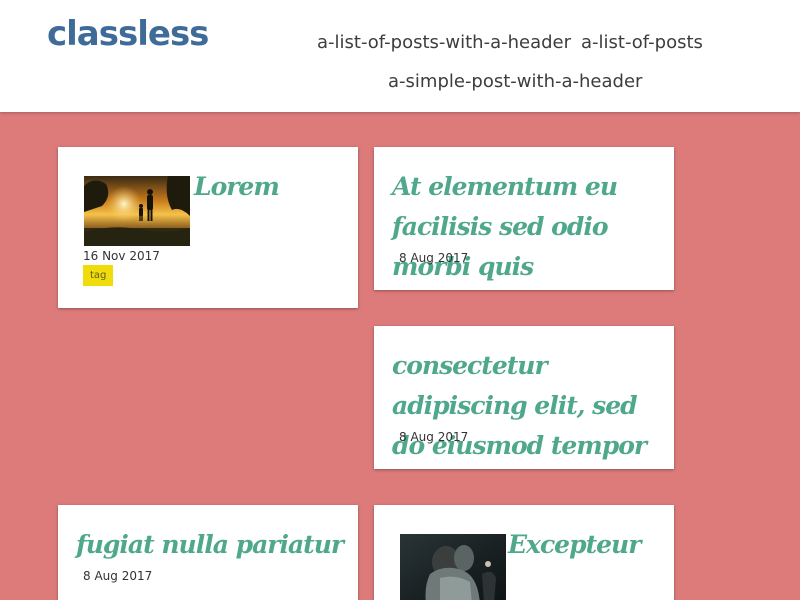  What do you see at coordinates (208, 227) in the screenshot?
I see `post-card-lorem: Lorem 16 Nov 2017 tag` at bounding box center [208, 227].